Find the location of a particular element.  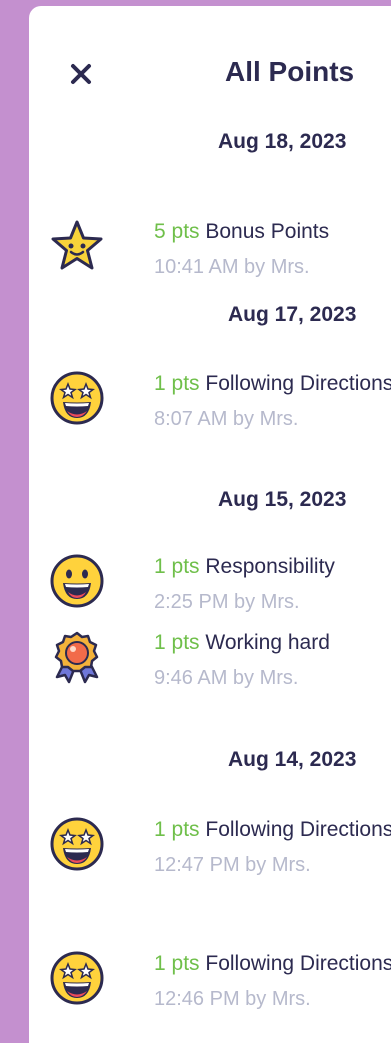

points-reason: Responsibility is located at coordinates (270, 566).